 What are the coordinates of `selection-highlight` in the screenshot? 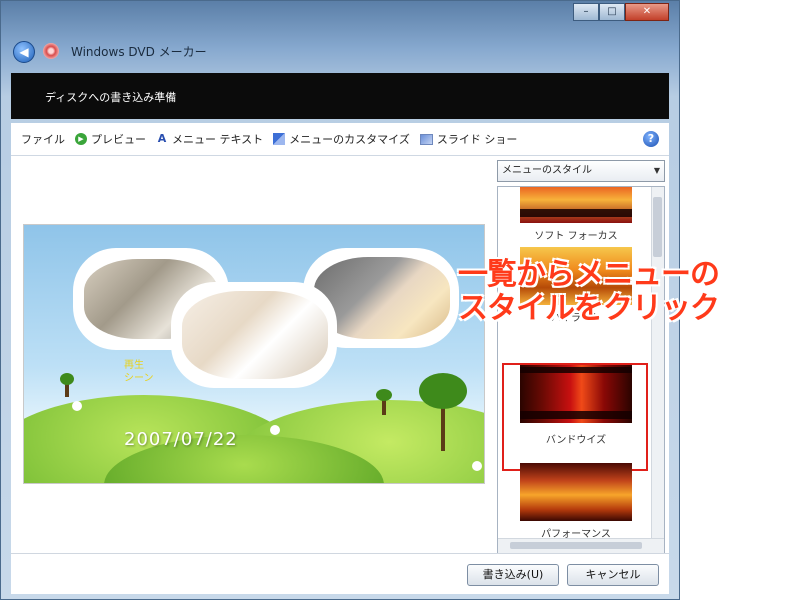 It's located at (575, 417).